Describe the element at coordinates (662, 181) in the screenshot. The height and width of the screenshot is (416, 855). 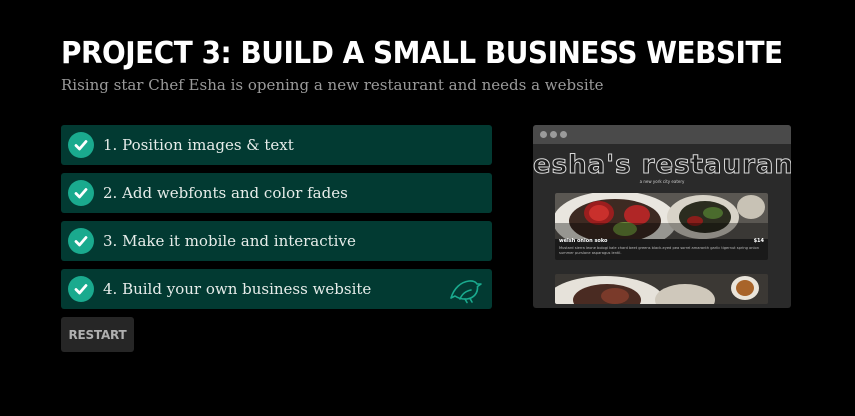
I see `site-tagline: a new york city eatery` at that location.